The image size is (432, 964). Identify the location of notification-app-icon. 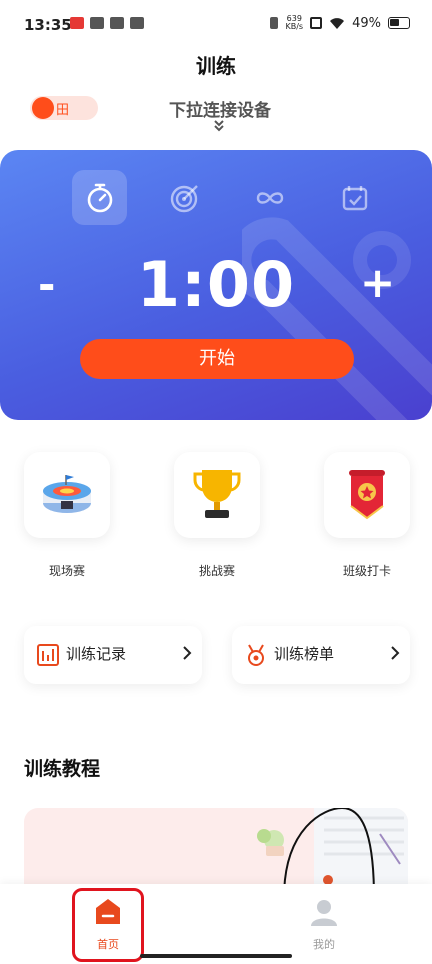
(77, 23).